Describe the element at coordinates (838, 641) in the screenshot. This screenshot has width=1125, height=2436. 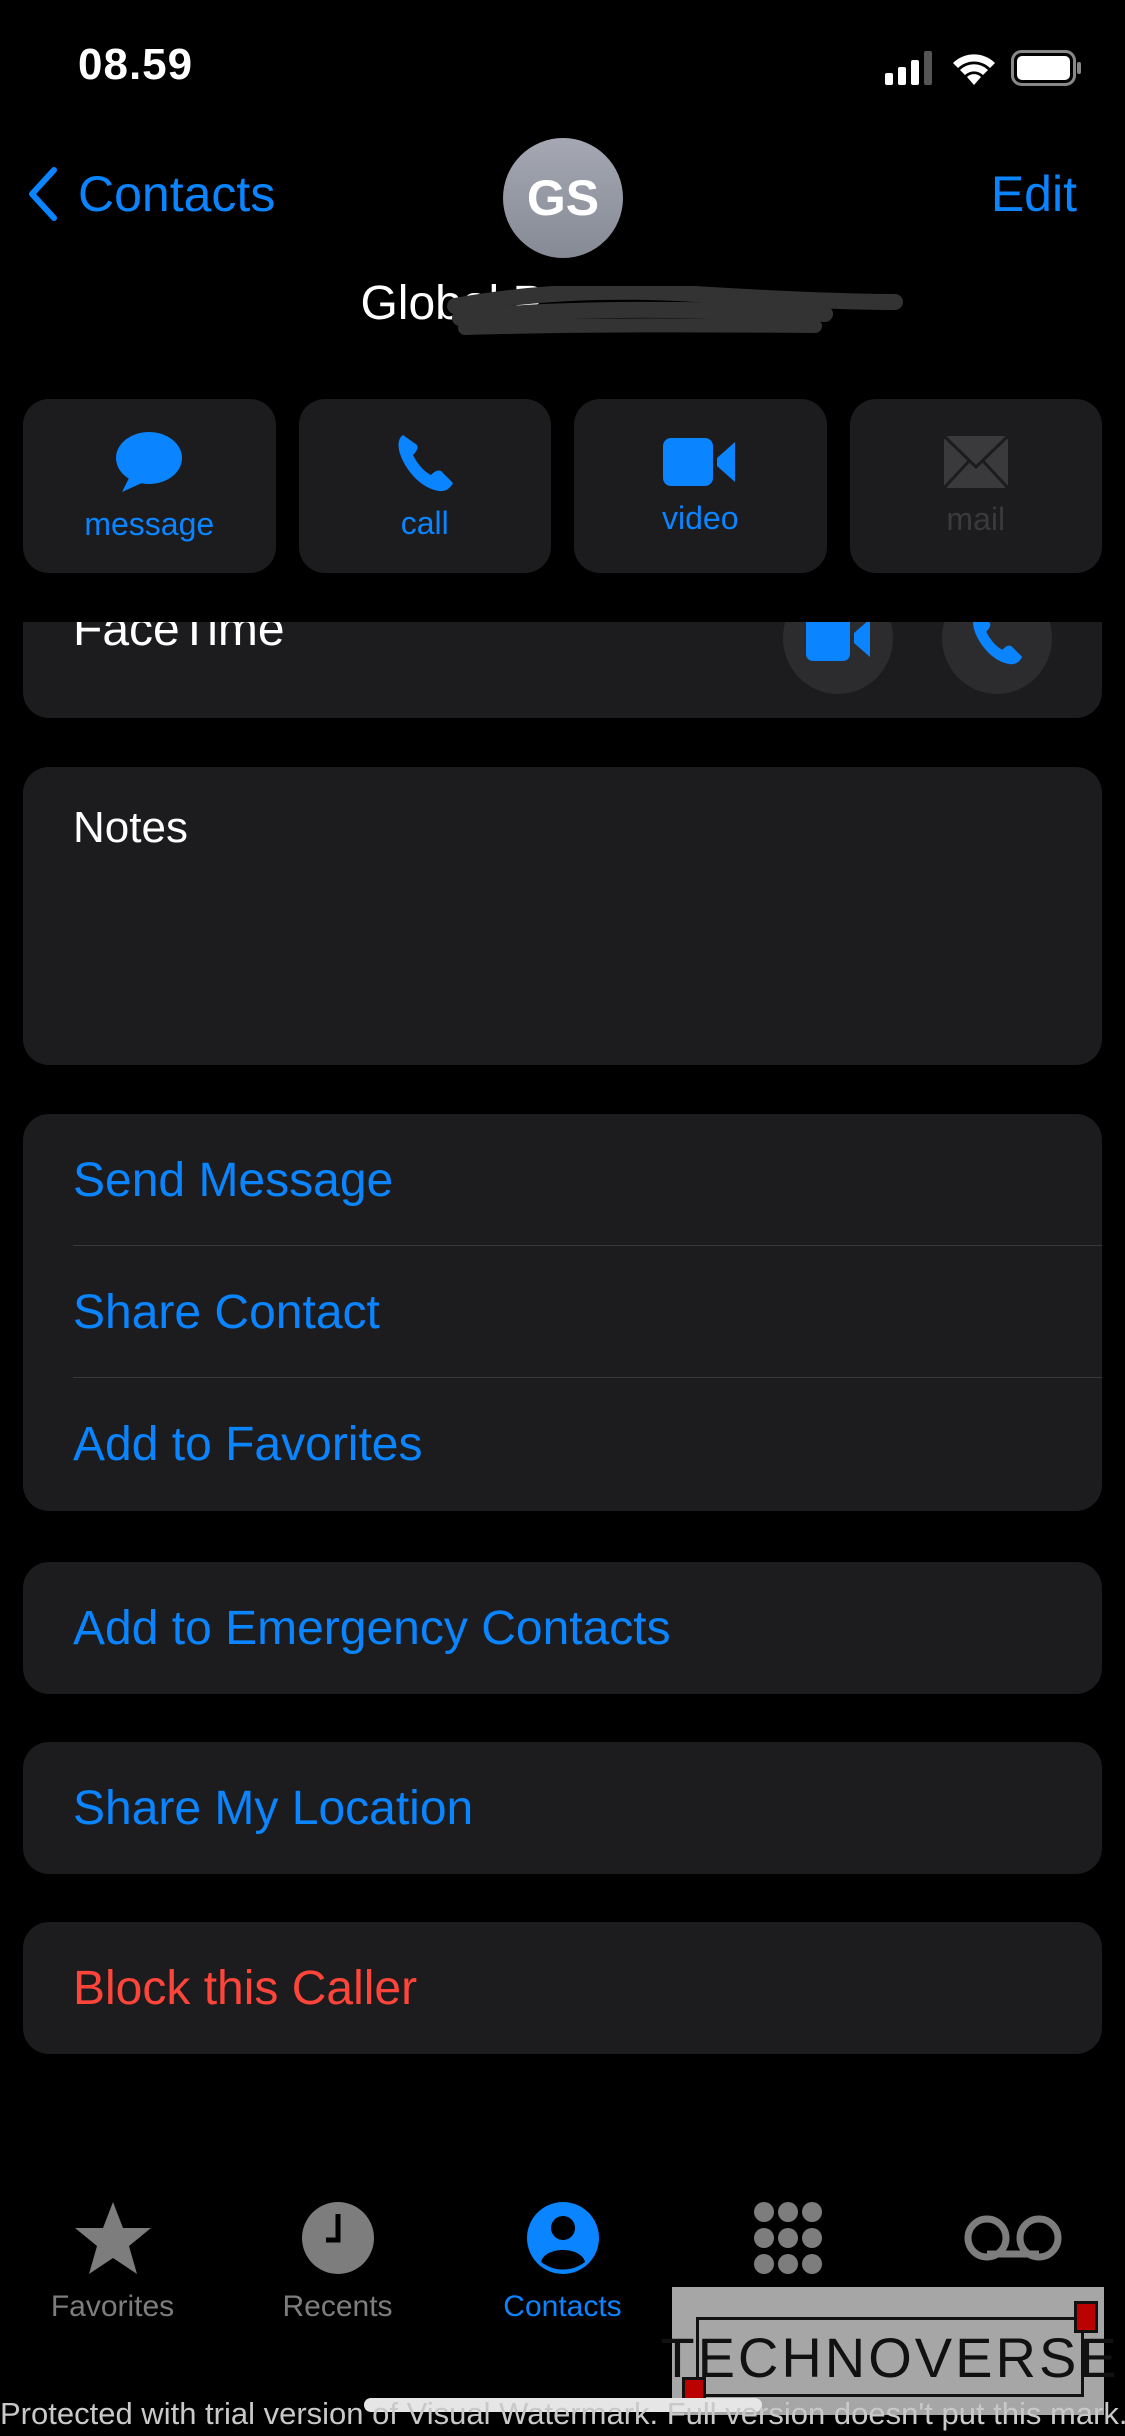
I see `facetime-video-icon` at that location.